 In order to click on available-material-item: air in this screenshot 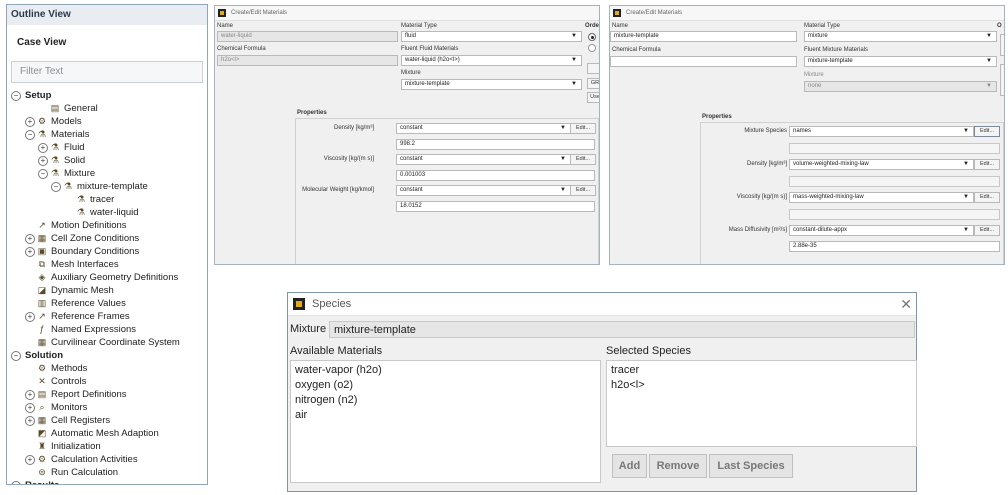, I will do `click(445, 415)`.